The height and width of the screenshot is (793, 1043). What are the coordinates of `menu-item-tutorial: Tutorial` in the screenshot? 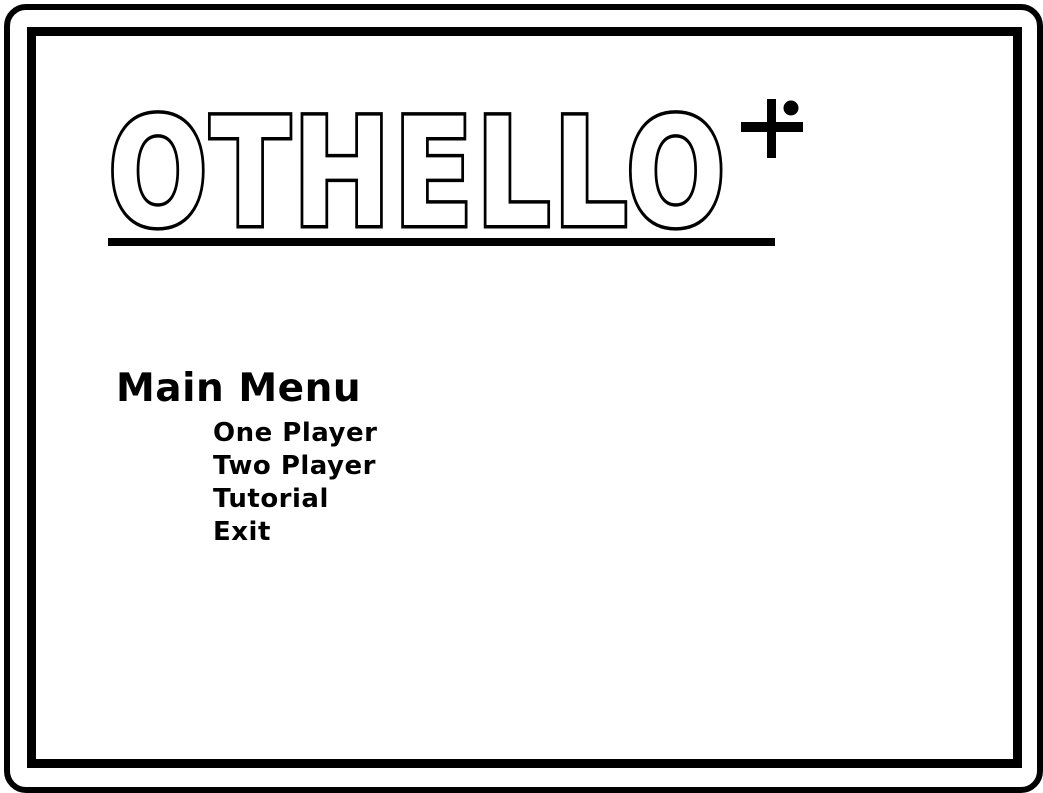 It's located at (295, 499).